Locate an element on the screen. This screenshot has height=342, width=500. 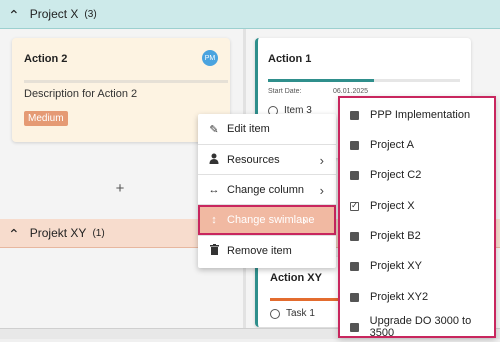
submenu-item: Projekt XY2 is located at coordinates (417, 297).